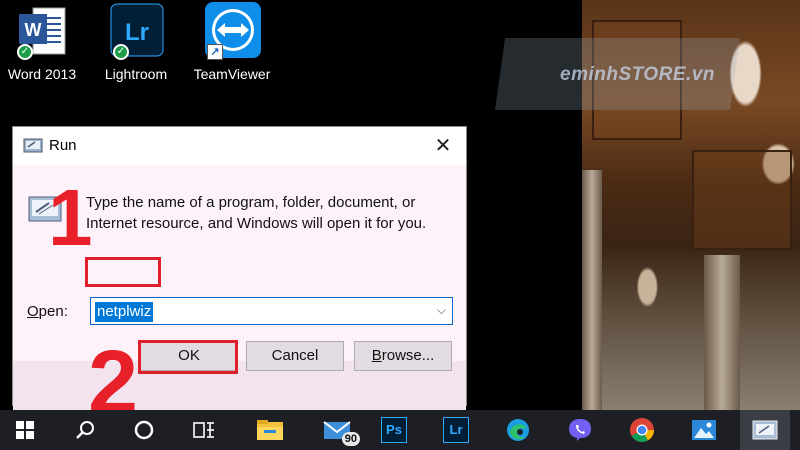 The image size is (800, 450). I want to click on cortana-icon, so click(144, 430).